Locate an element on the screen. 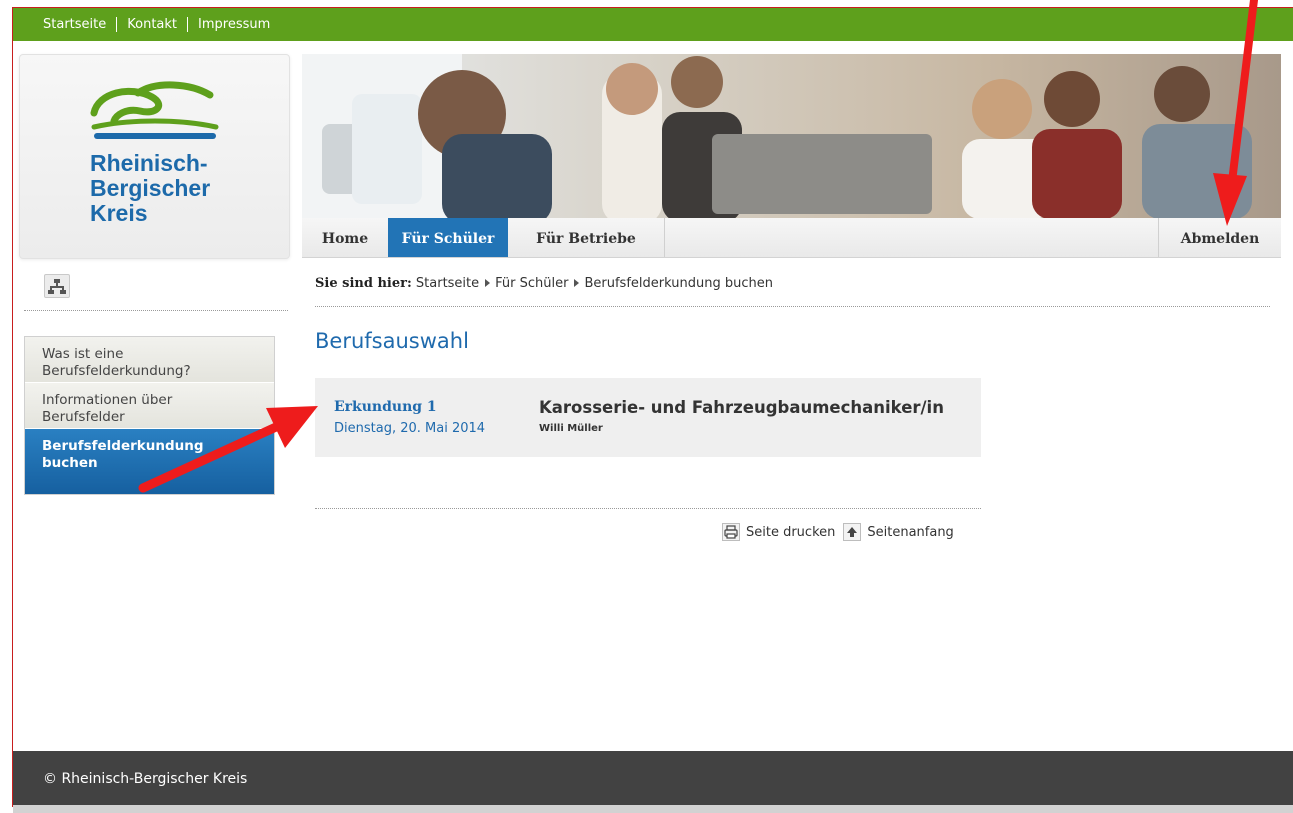  service-bar: Startseite Kontakt Impressum is located at coordinates (653, 24).